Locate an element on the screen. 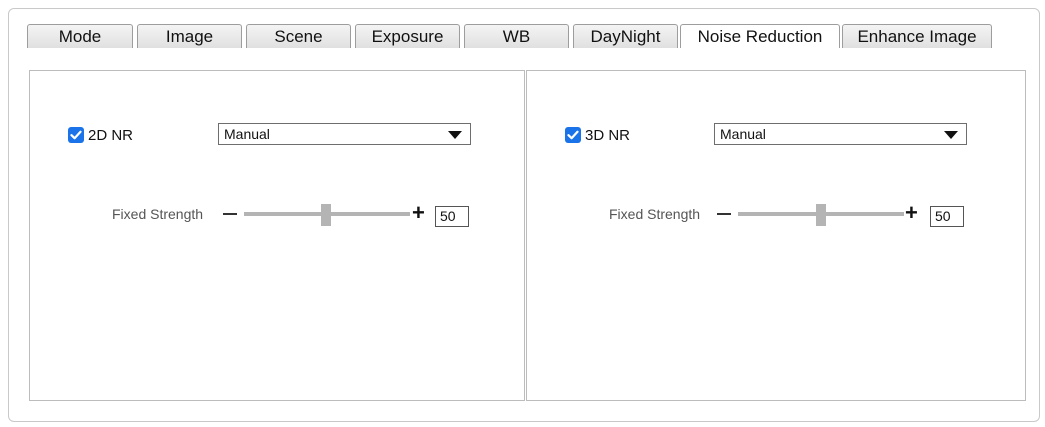 This screenshot has height=427, width=1045. nr3d-strength-label: Fixed Strength is located at coordinates (655, 214).